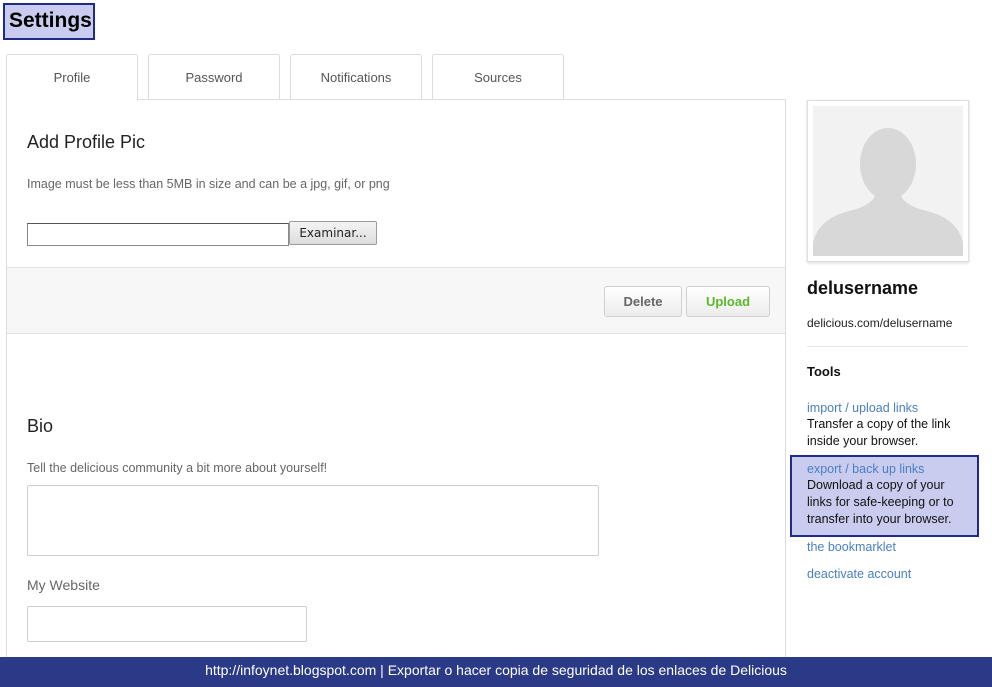  What do you see at coordinates (313, 520) in the screenshot?
I see `bio-textarea` at bounding box center [313, 520].